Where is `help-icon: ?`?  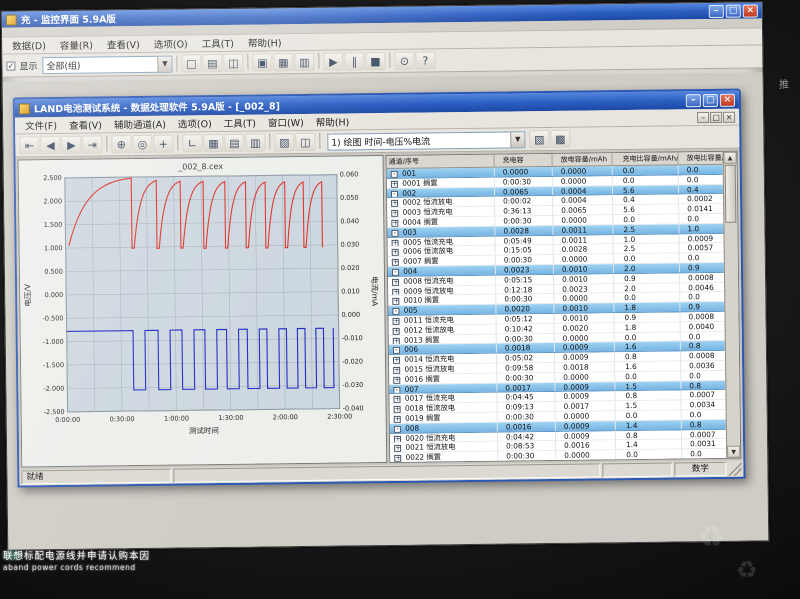
help-icon: ? is located at coordinates (425, 60).